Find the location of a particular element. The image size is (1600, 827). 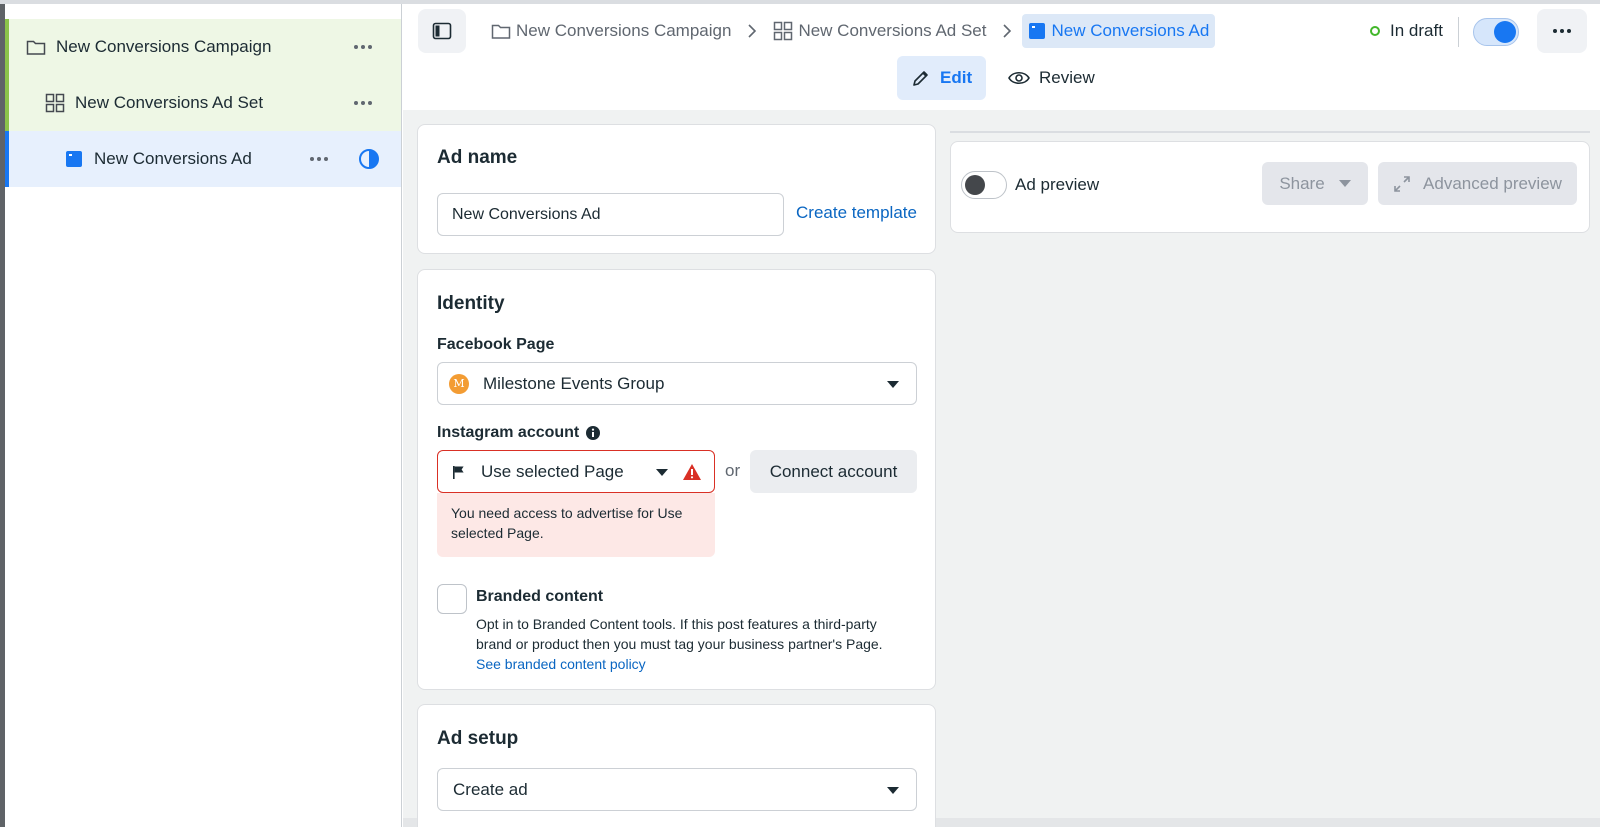

more-actions-button is located at coordinates (1562, 31).